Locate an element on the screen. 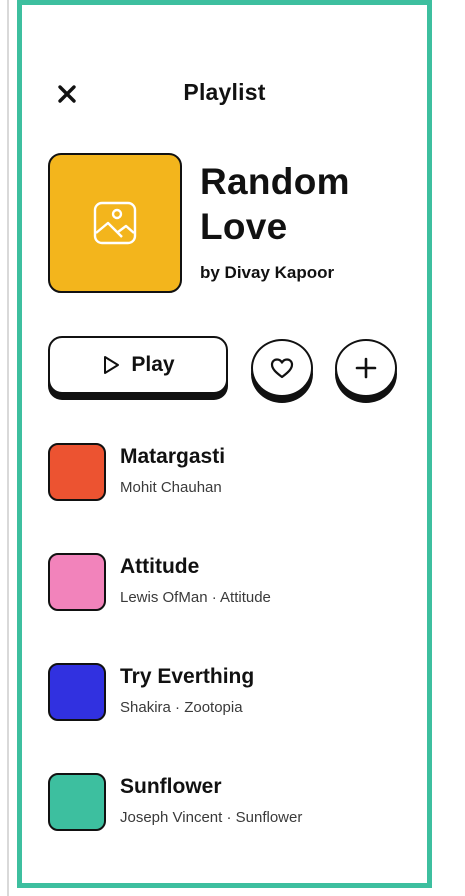 The image size is (465, 896). add-button is located at coordinates (366, 368).